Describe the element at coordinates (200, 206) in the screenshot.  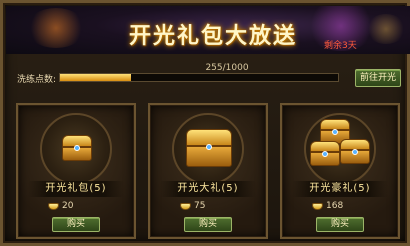
I see `price-value: 75` at that location.